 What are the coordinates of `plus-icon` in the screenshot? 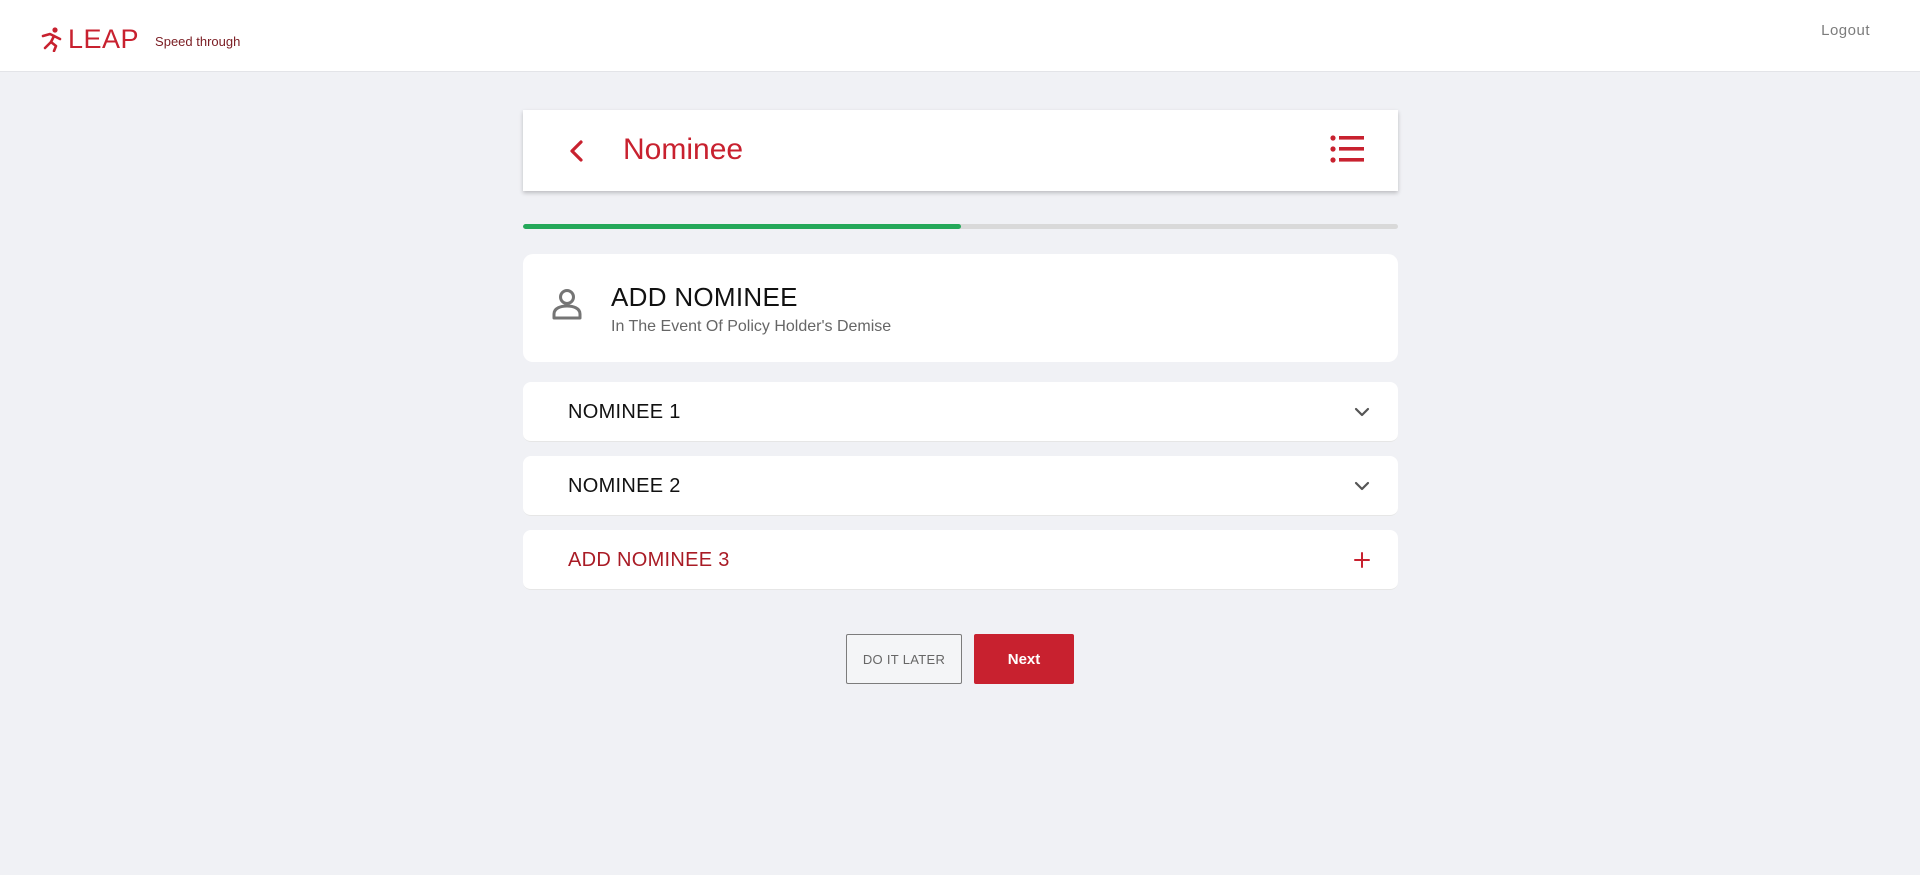 It's located at (1362, 560).